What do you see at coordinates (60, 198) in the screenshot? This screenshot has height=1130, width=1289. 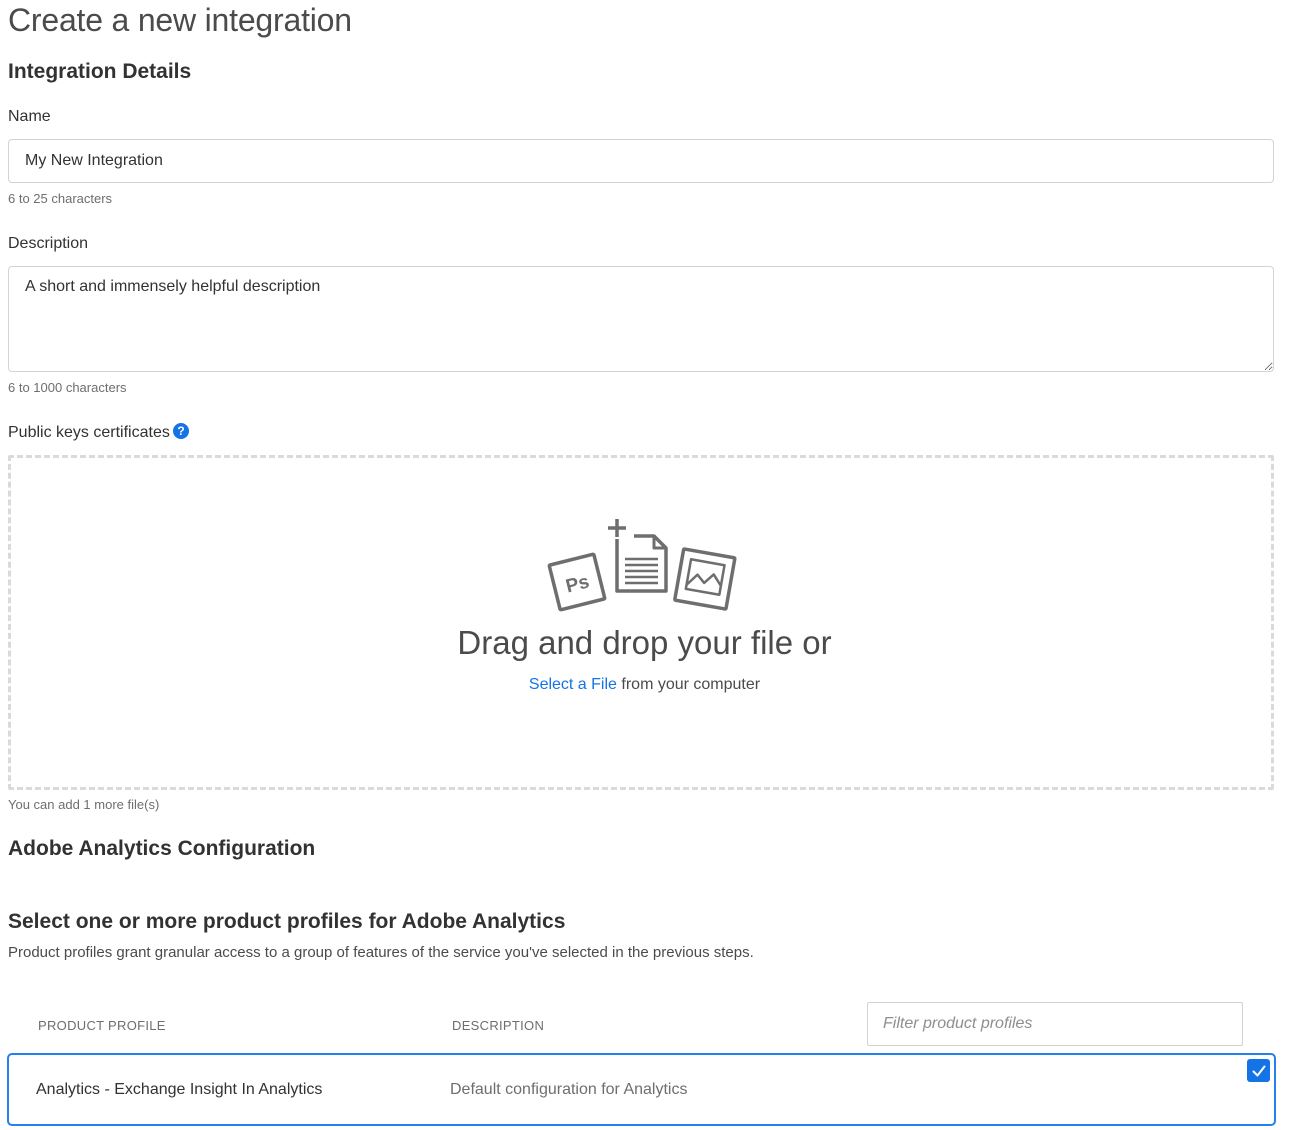 I see `name-hint: 6 to 25 characters` at bounding box center [60, 198].